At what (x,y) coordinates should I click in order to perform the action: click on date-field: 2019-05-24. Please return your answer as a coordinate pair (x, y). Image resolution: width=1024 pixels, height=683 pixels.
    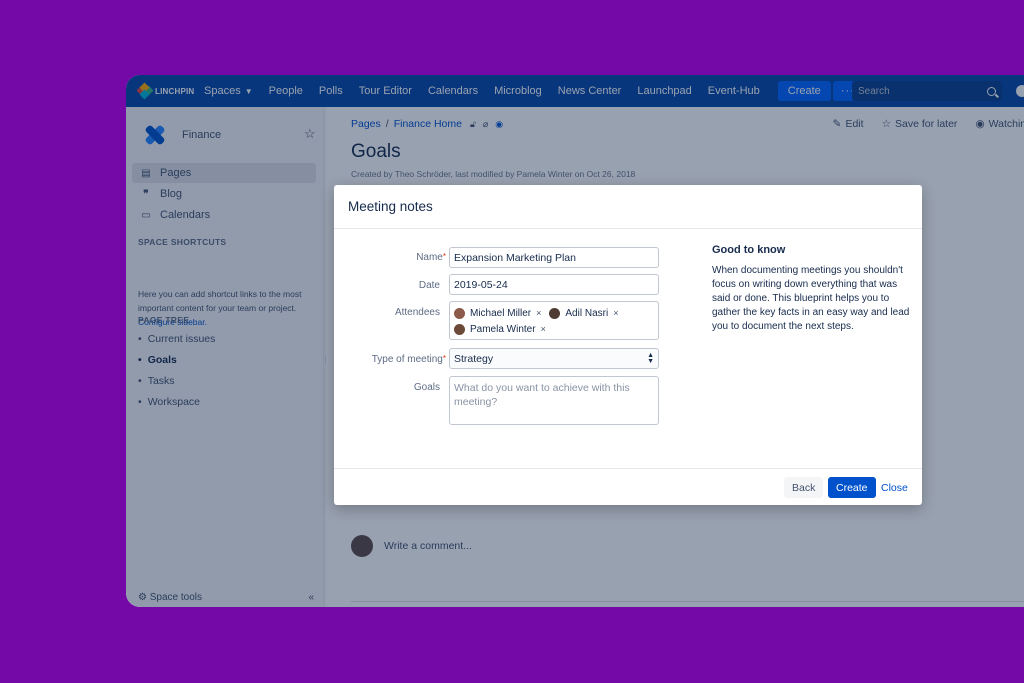
    Looking at the image, I should click on (554, 284).